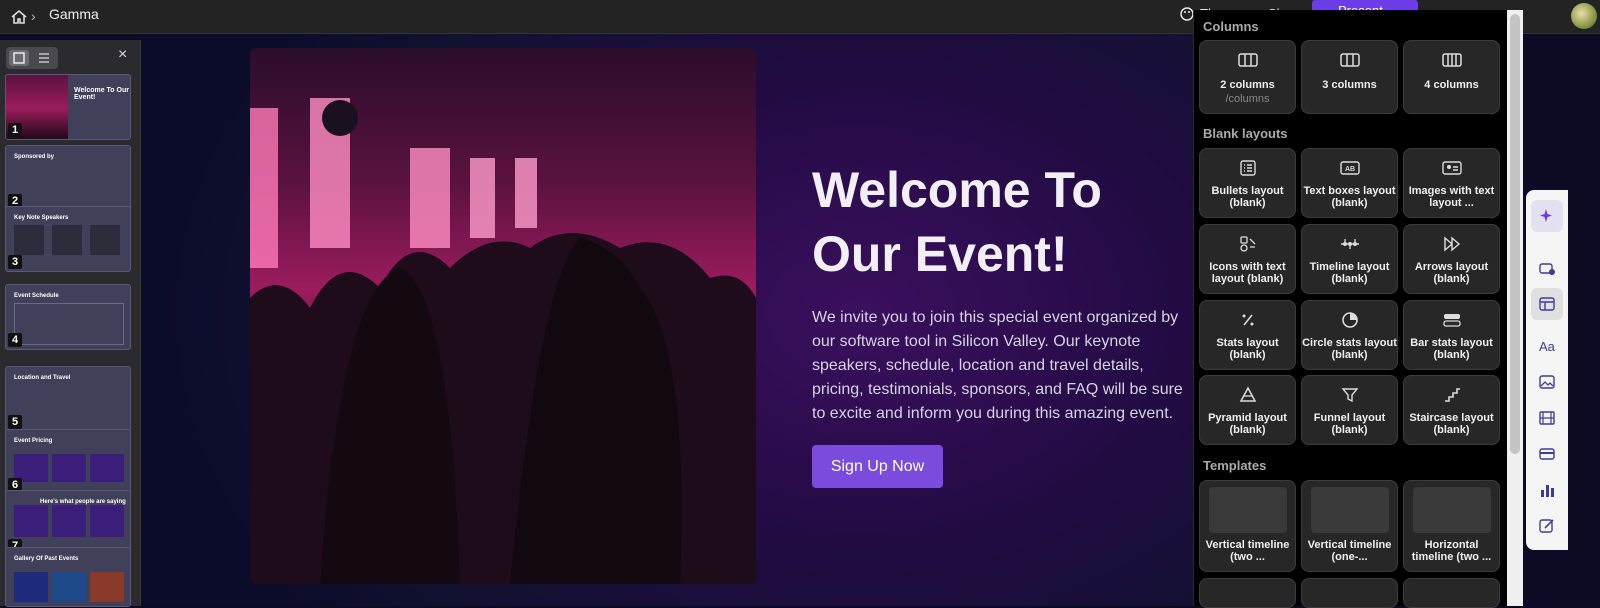  What do you see at coordinates (1451, 335) in the screenshot?
I see `bar-stats-layout-card: Bar stats layout (blank)` at bounding box center [1451, 335].